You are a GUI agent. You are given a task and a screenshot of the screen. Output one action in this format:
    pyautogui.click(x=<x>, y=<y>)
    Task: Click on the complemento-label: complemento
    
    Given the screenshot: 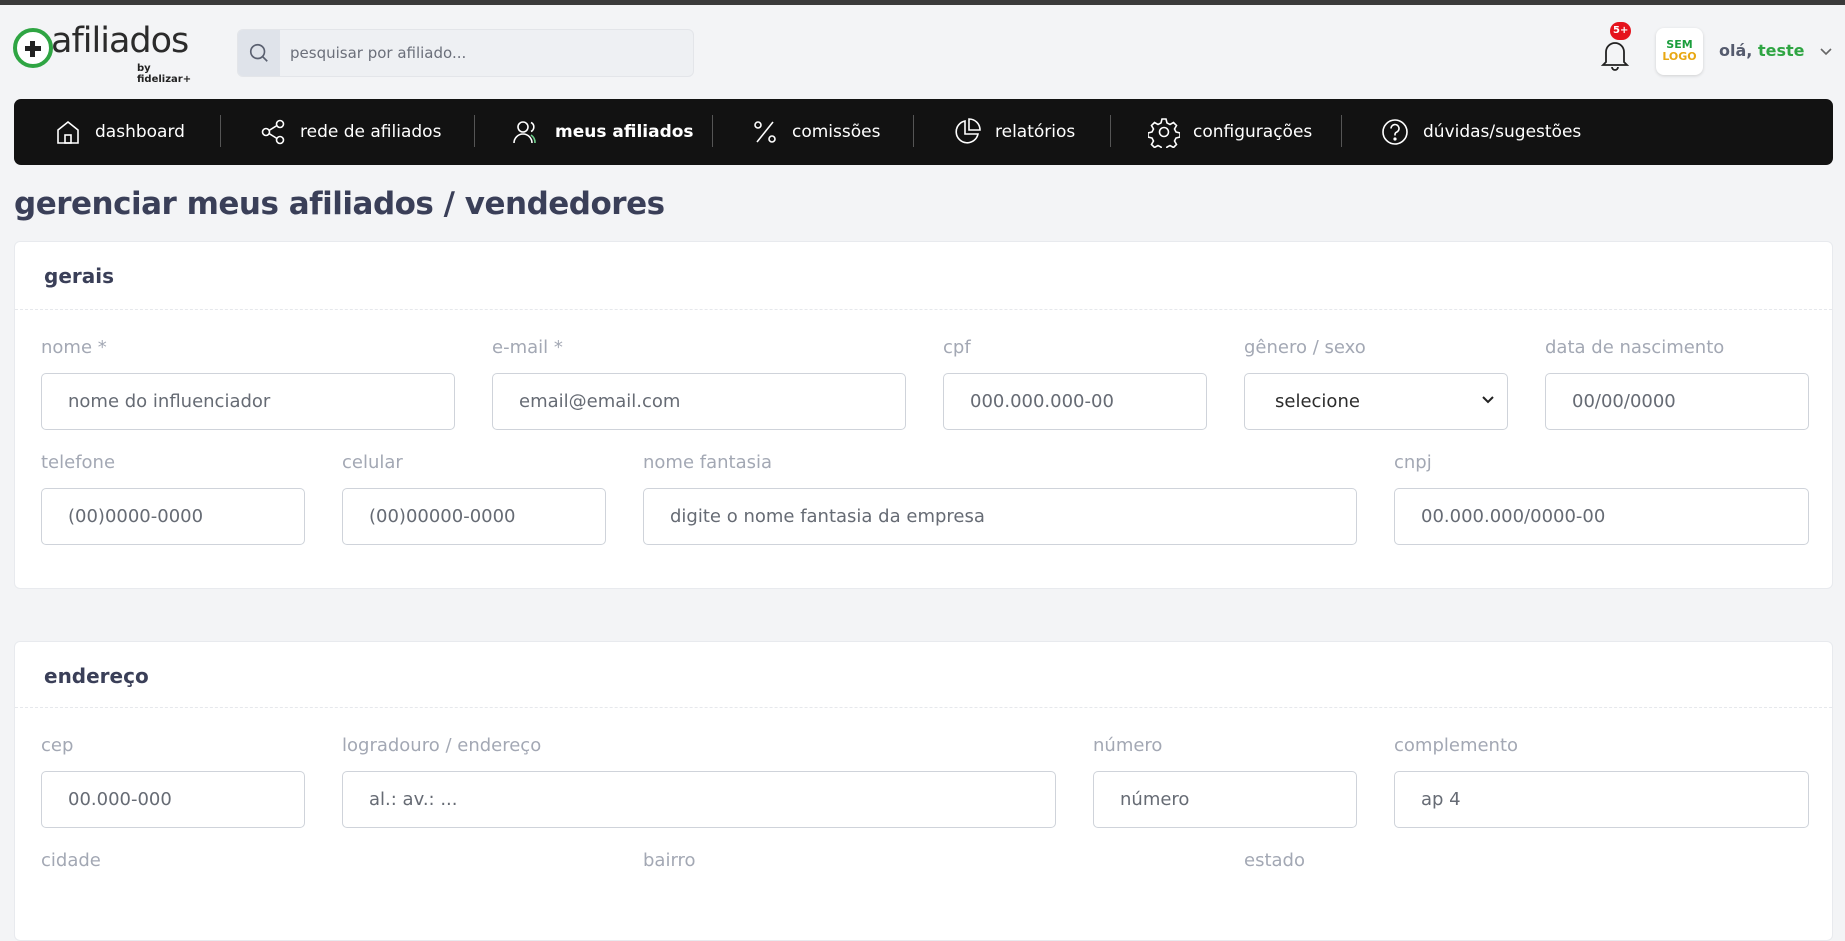 What is the action you would take?
    pyautogui.click(x=1456, y=745)
    